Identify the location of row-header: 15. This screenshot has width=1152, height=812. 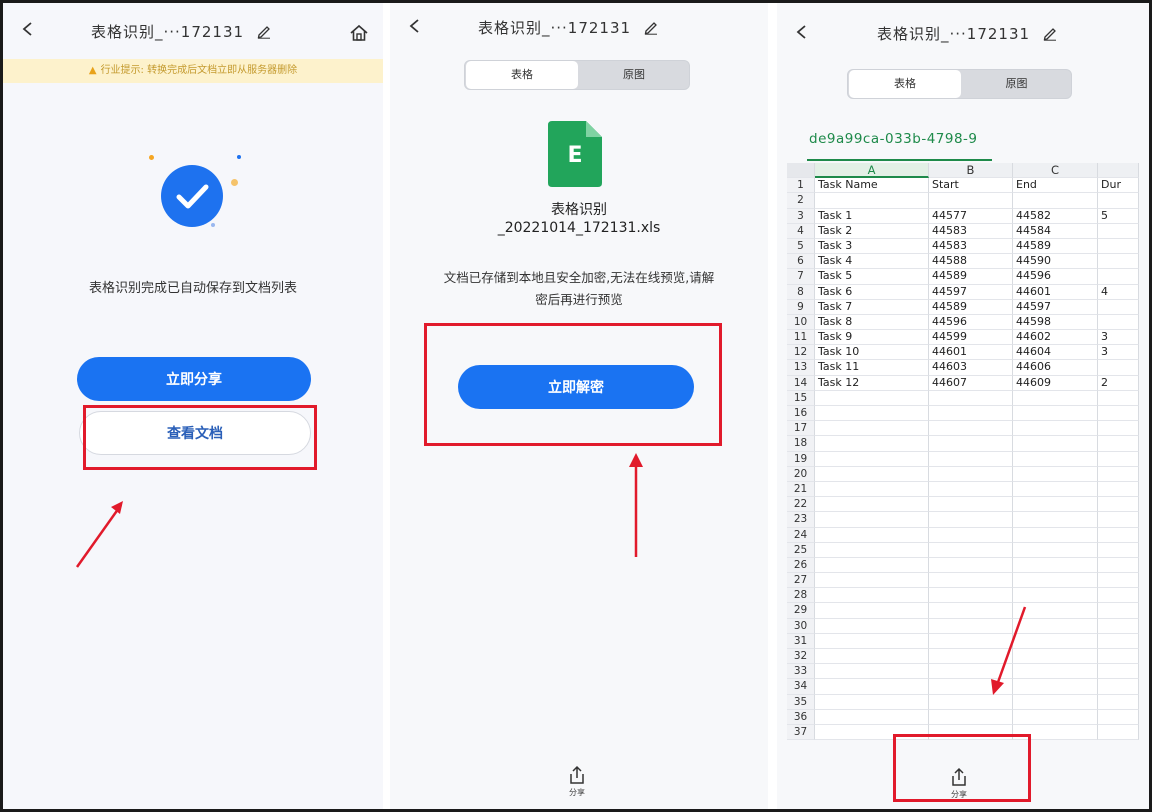
(801, 398).